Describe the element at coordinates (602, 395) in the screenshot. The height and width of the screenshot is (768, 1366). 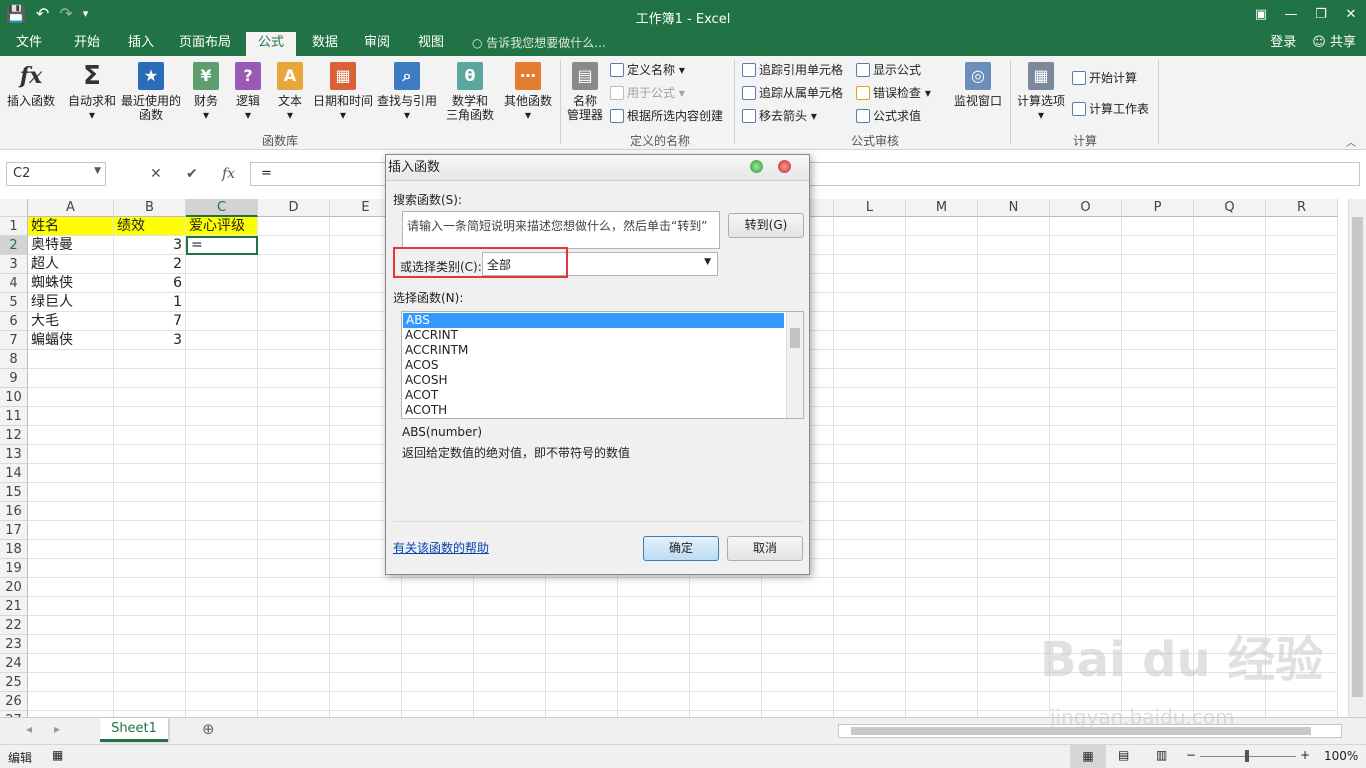
I see `list-item: ACOT` at that location.